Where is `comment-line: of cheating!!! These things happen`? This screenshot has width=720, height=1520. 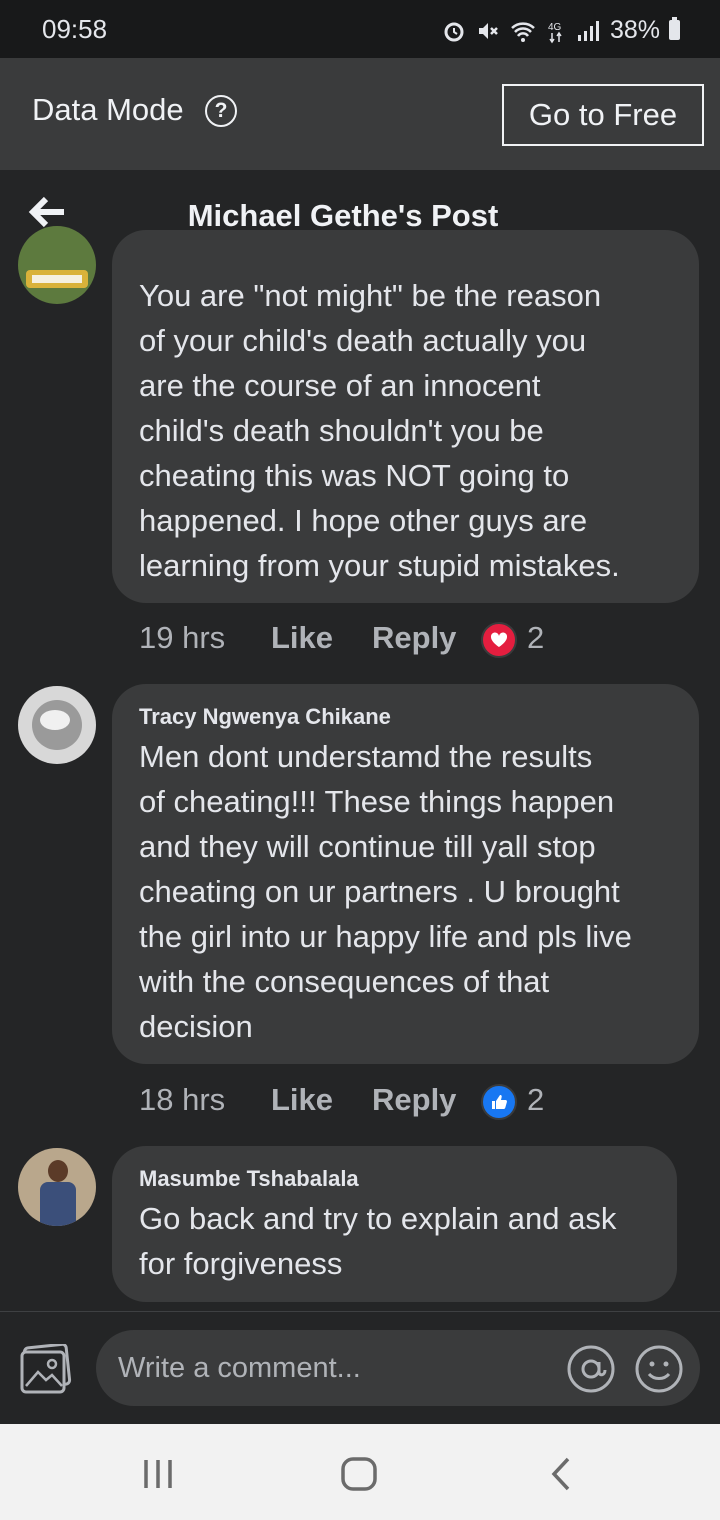
comment-line: of cheating!!! These things happen is located at coordinates (377, 801).